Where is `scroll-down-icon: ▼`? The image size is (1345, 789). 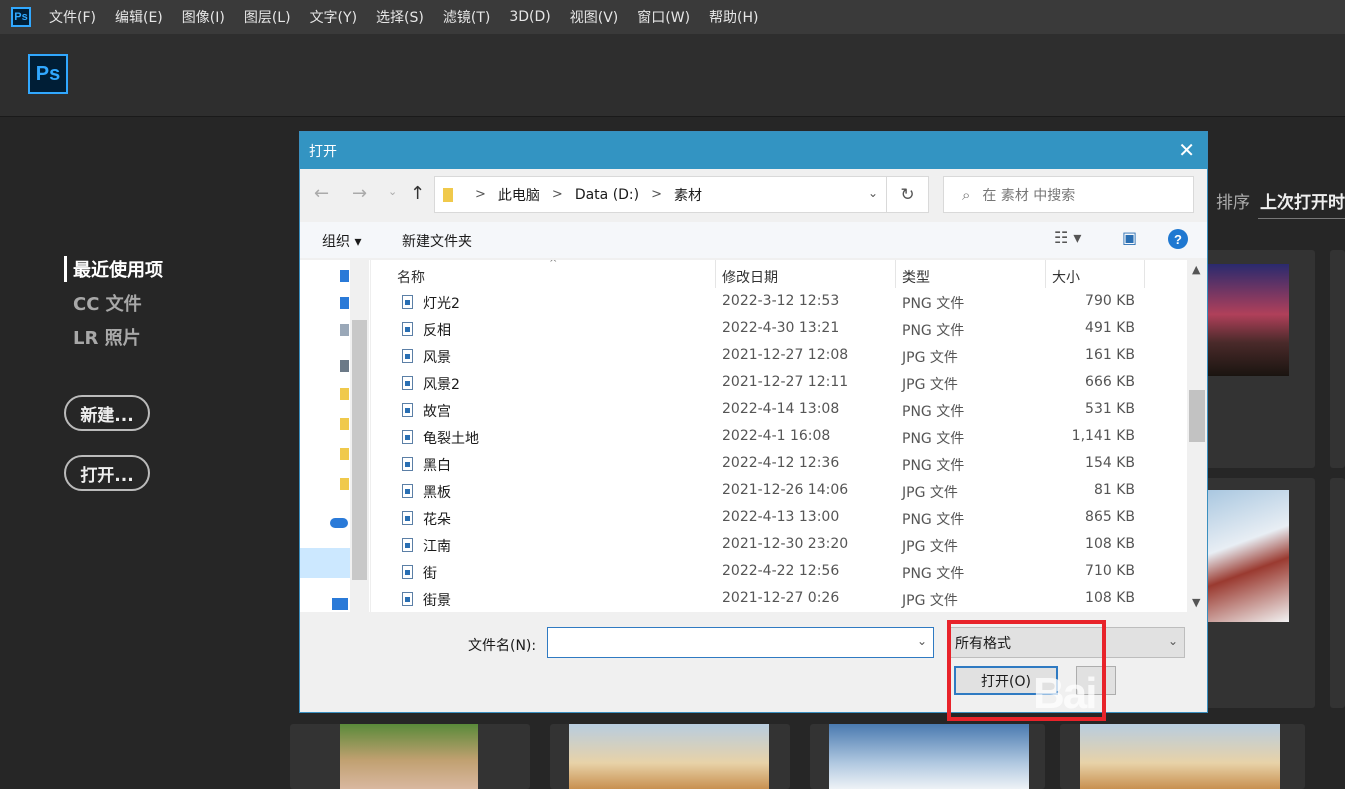
scroll-down-icon: ▼ is located at coordinates (1196, 602).